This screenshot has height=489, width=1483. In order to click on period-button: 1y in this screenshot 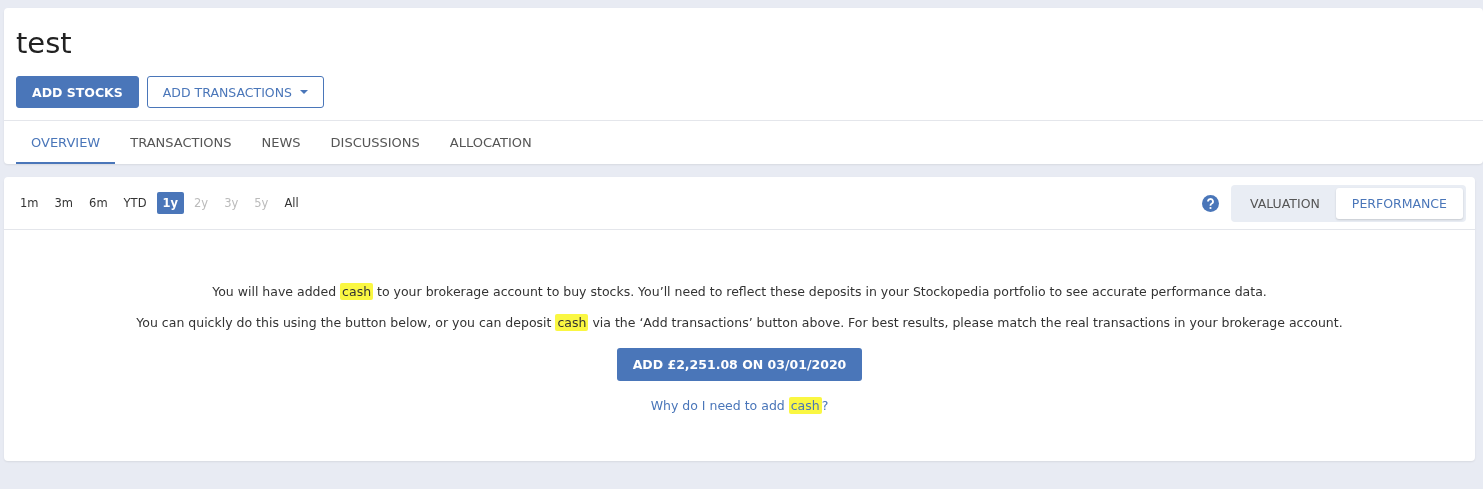, I will do `click(170, 203)`.